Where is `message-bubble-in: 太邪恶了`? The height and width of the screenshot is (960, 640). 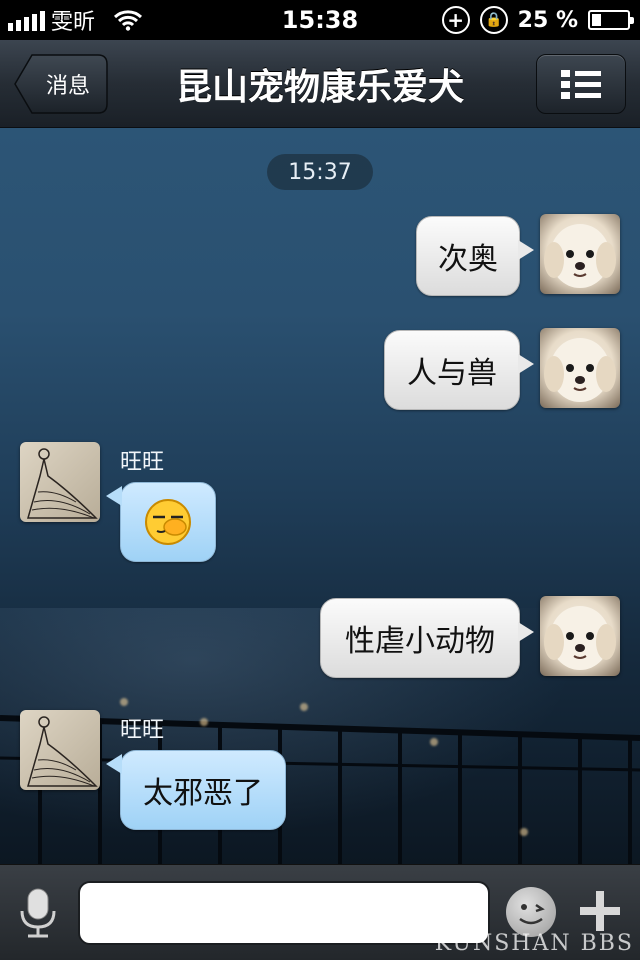 message-bubble-in: 太邪恶了 is located at coordinates (203, 790).